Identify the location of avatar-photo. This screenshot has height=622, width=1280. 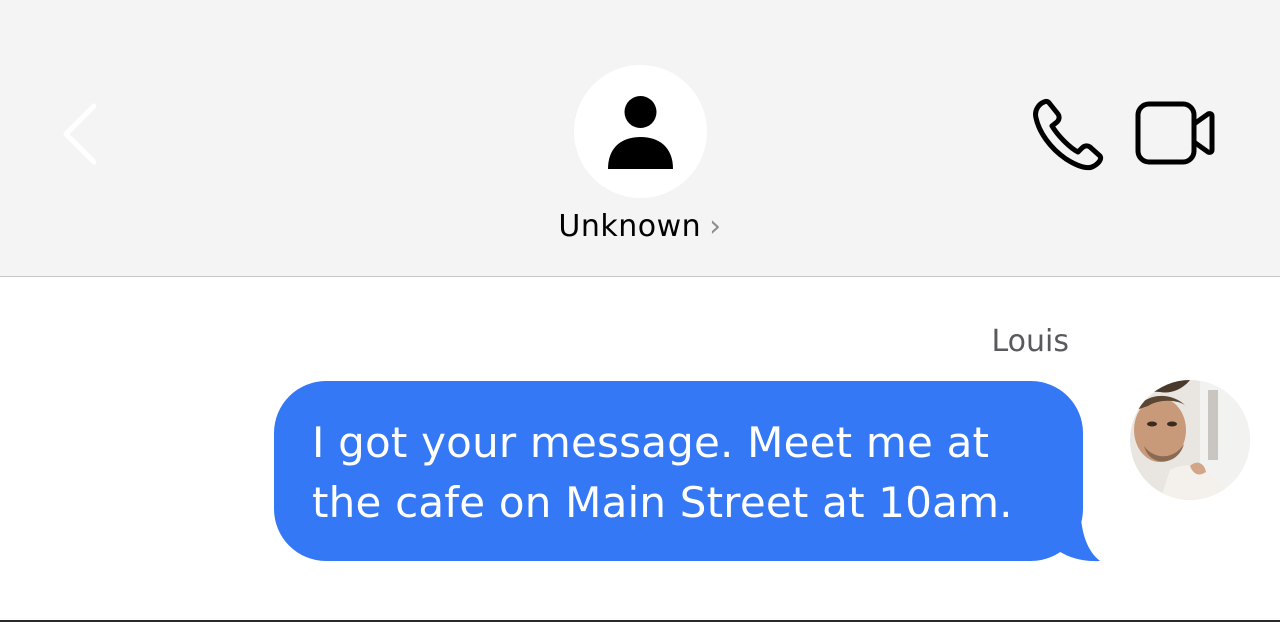
(1190, 440).